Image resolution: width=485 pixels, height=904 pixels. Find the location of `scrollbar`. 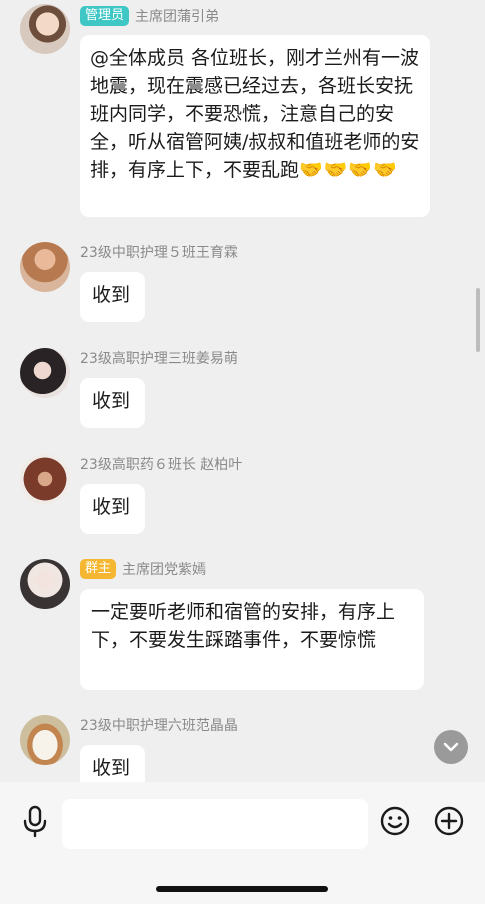

scrollbar is located at coordinates (478, 320).